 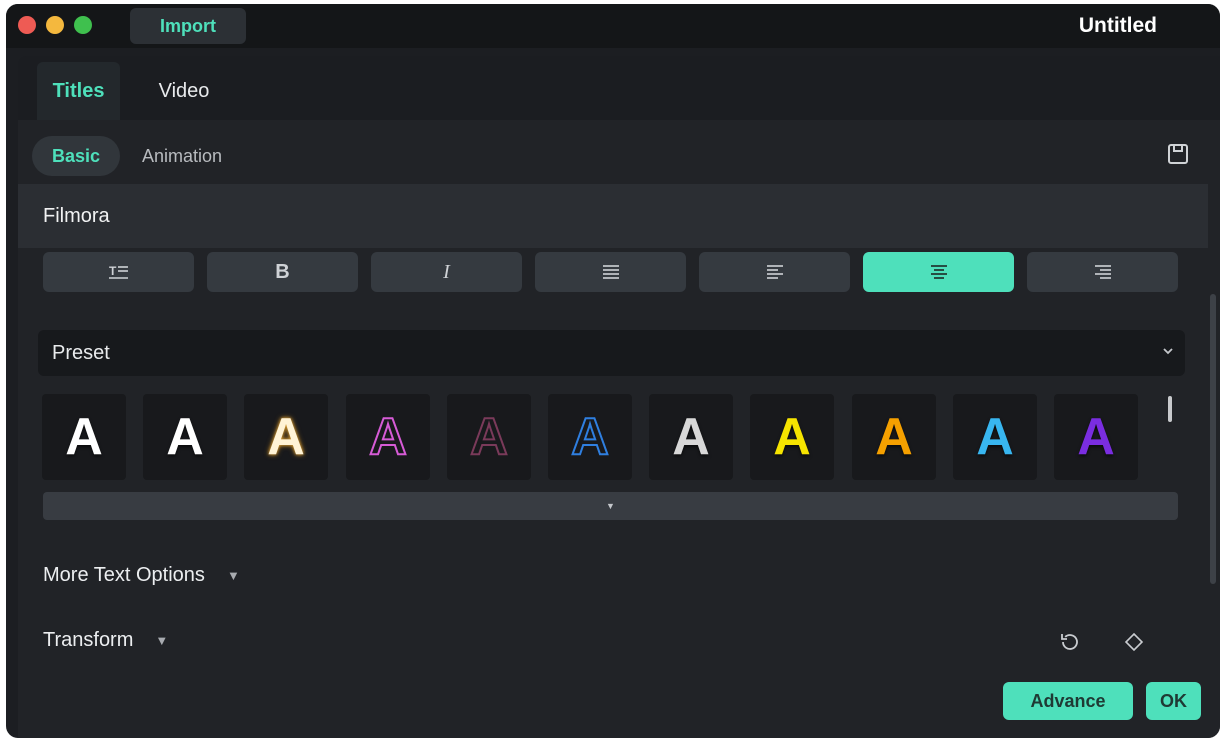 What do you see at coordinates (1068, 701) in the screenshot?
I see `advance-button: Advance` at bounding box center [1068, 701].